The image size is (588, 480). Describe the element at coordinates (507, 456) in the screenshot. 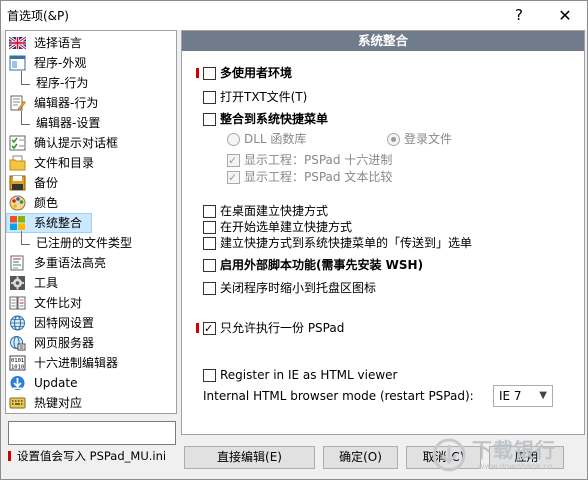

I see `watermark: 下载银行 www.downbank.cn` at that location.